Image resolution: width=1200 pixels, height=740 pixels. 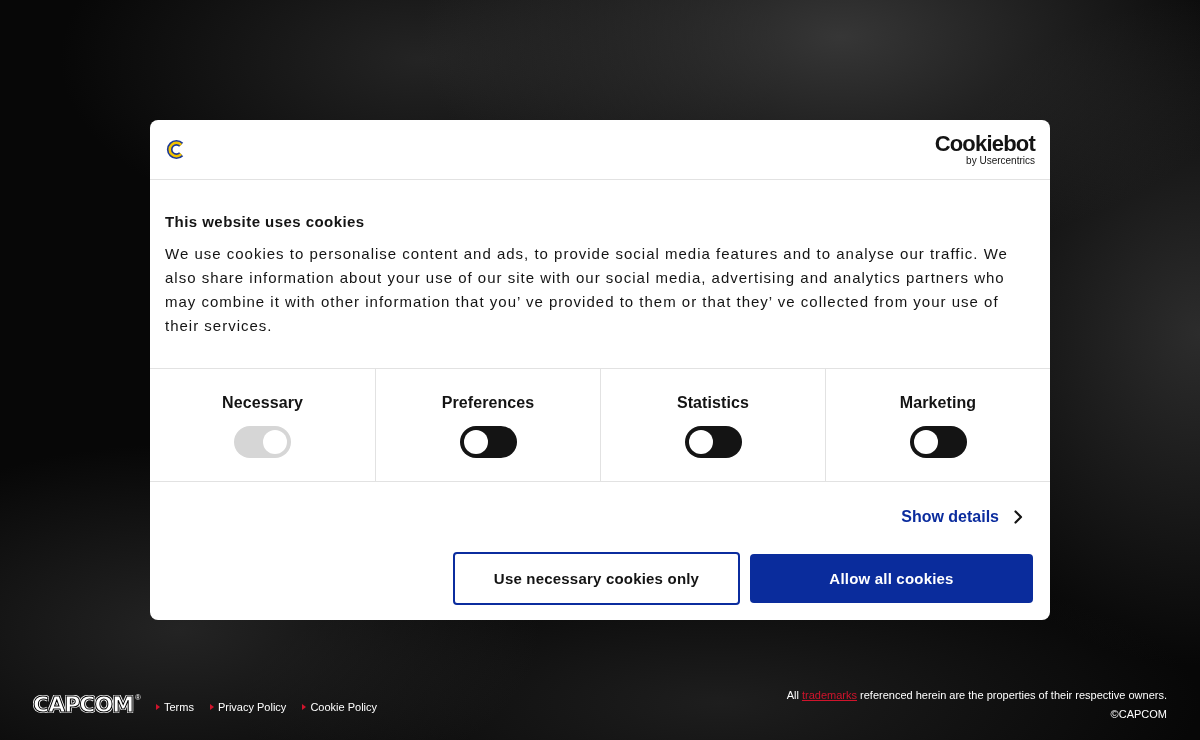 I want to click on category-label: Preferences, so click(x=488, y=403).